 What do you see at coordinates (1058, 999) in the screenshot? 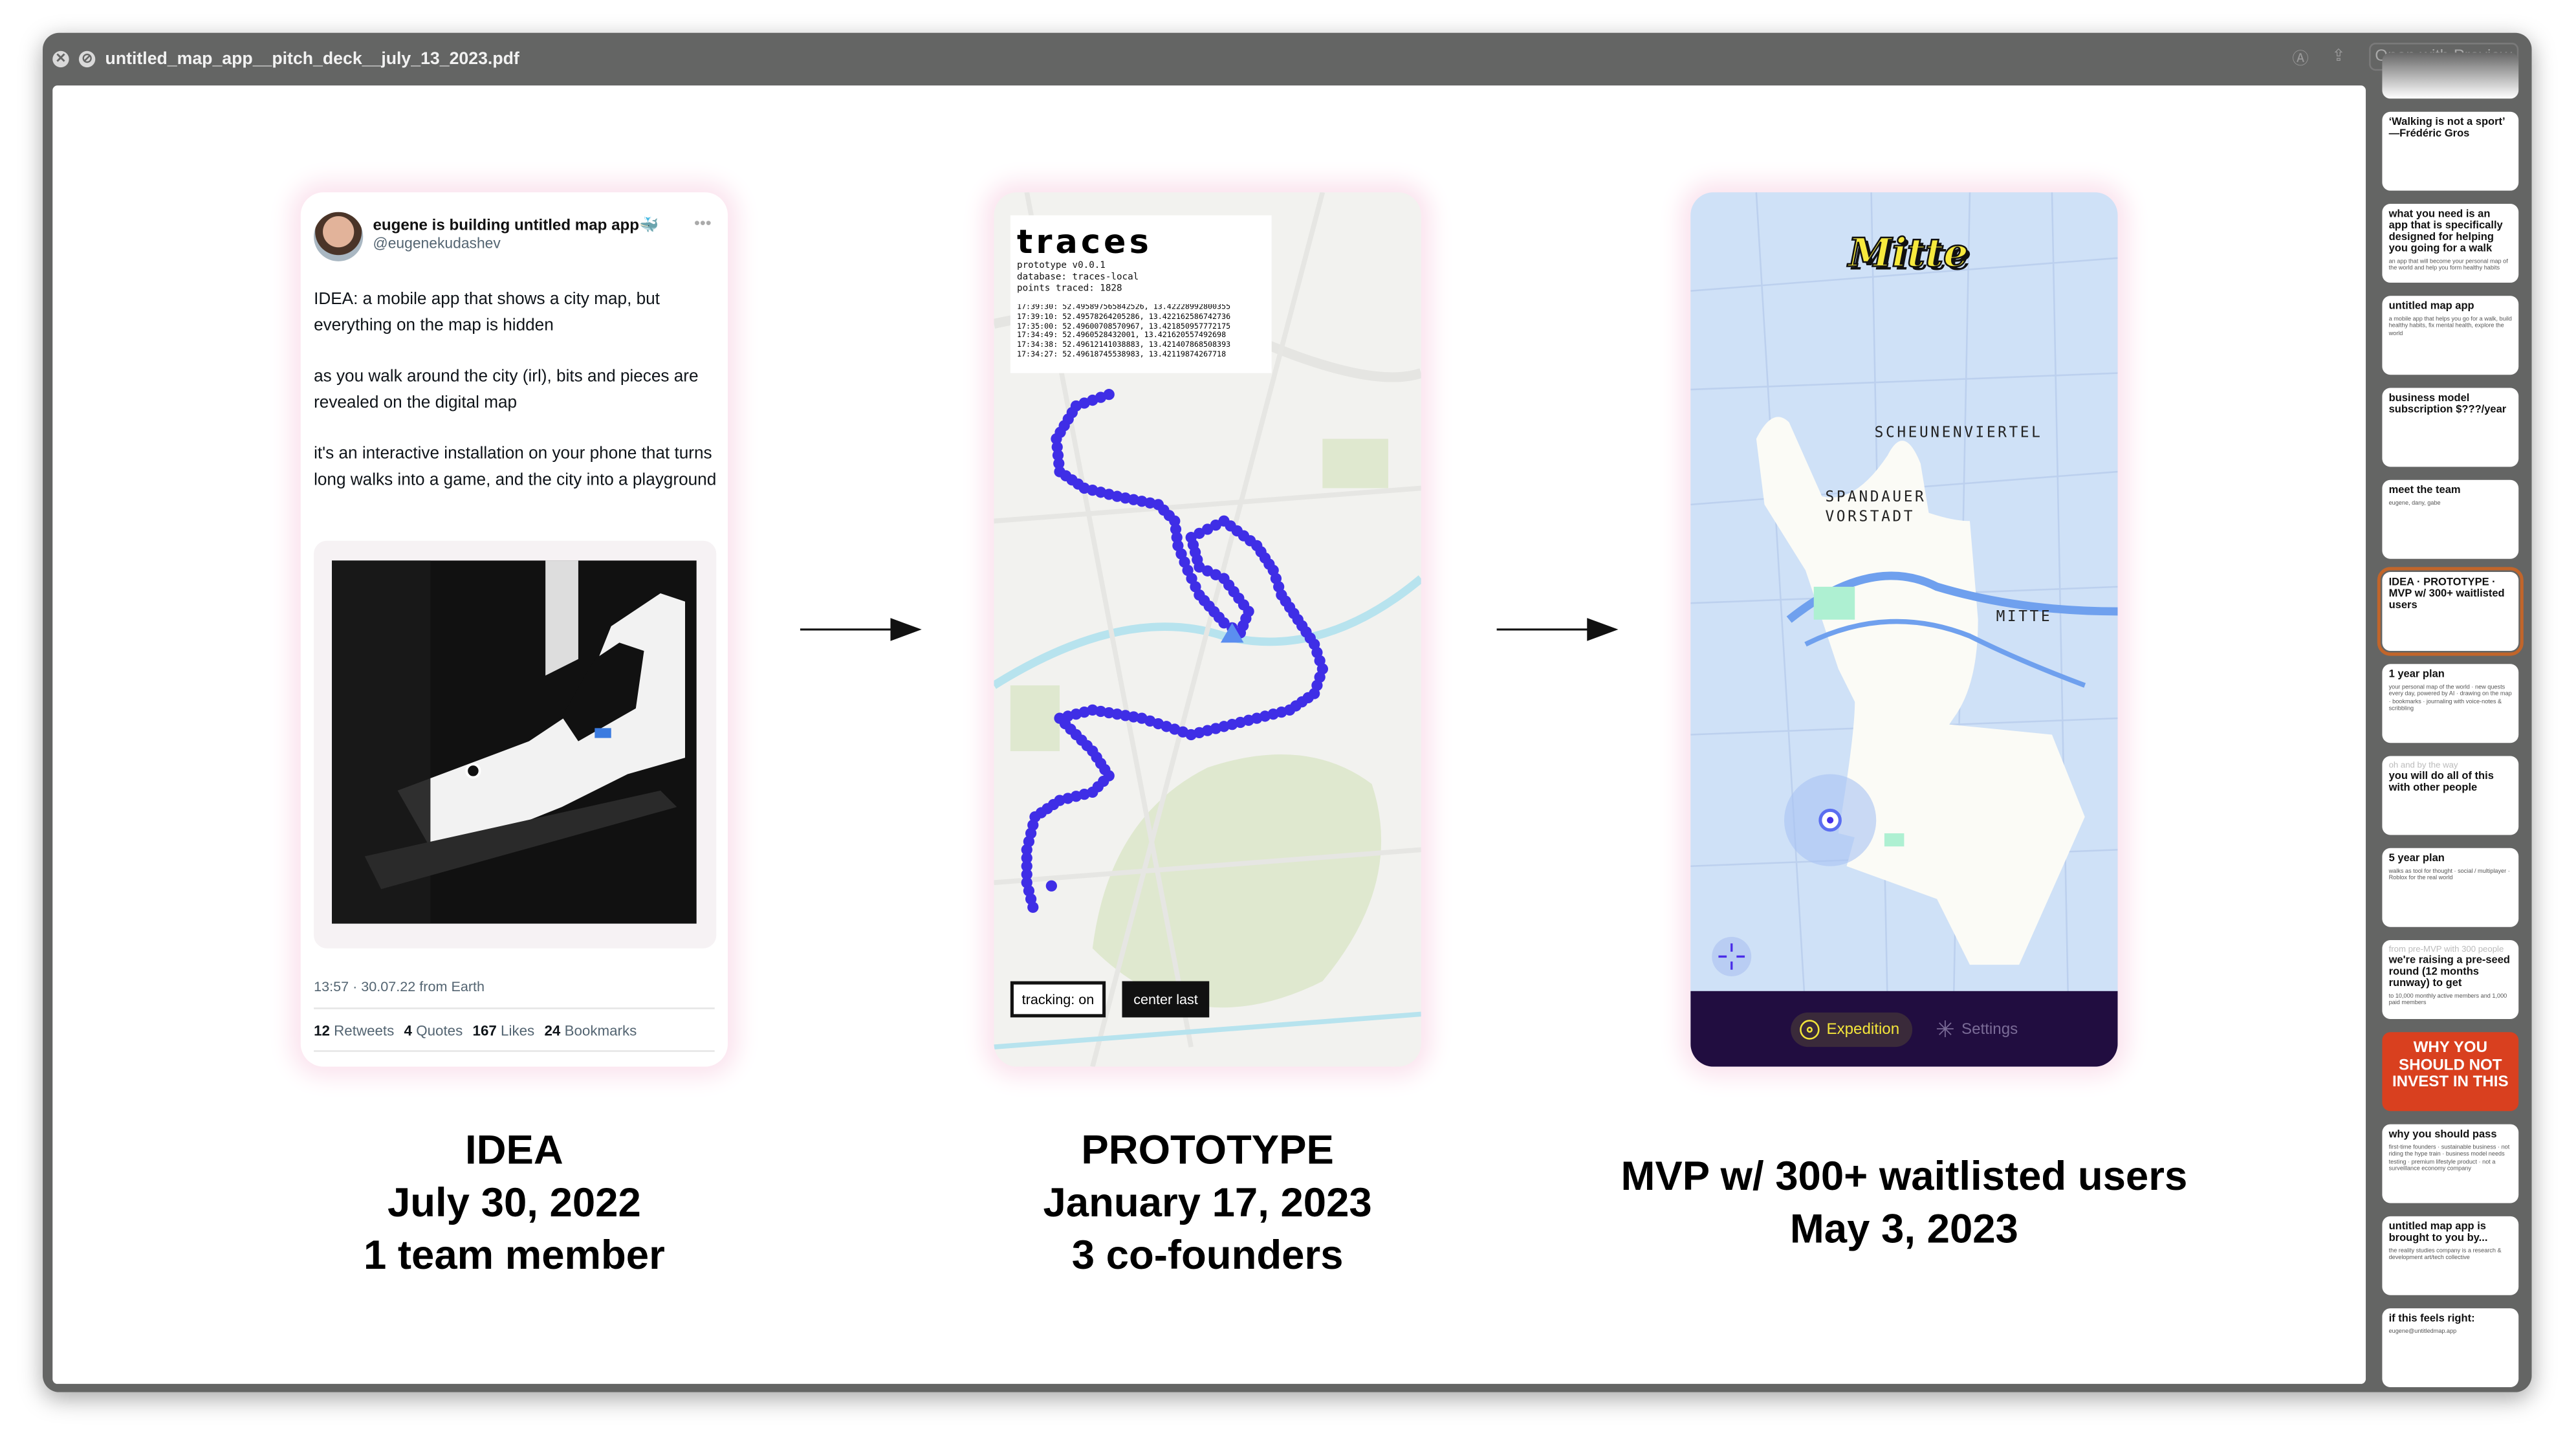
I see `tracking-toggle-button: tracking: on` at bounding box center [1058, 999].